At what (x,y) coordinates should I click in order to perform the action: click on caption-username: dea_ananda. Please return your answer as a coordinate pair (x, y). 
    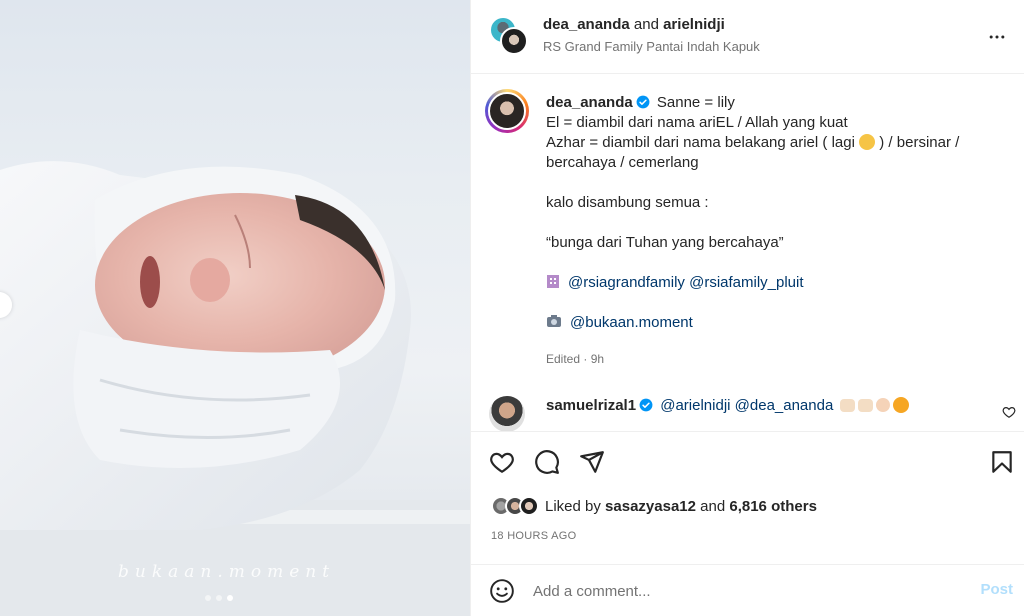
    Looking at the image, I should click on (589, 102).